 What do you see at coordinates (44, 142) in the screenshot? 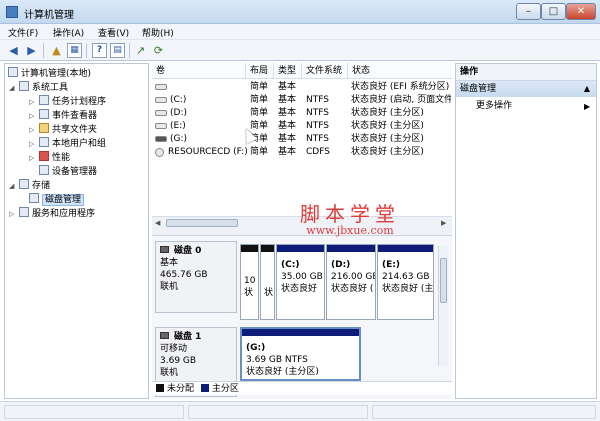
I see `users-icon` at bounding box center [44, 142].